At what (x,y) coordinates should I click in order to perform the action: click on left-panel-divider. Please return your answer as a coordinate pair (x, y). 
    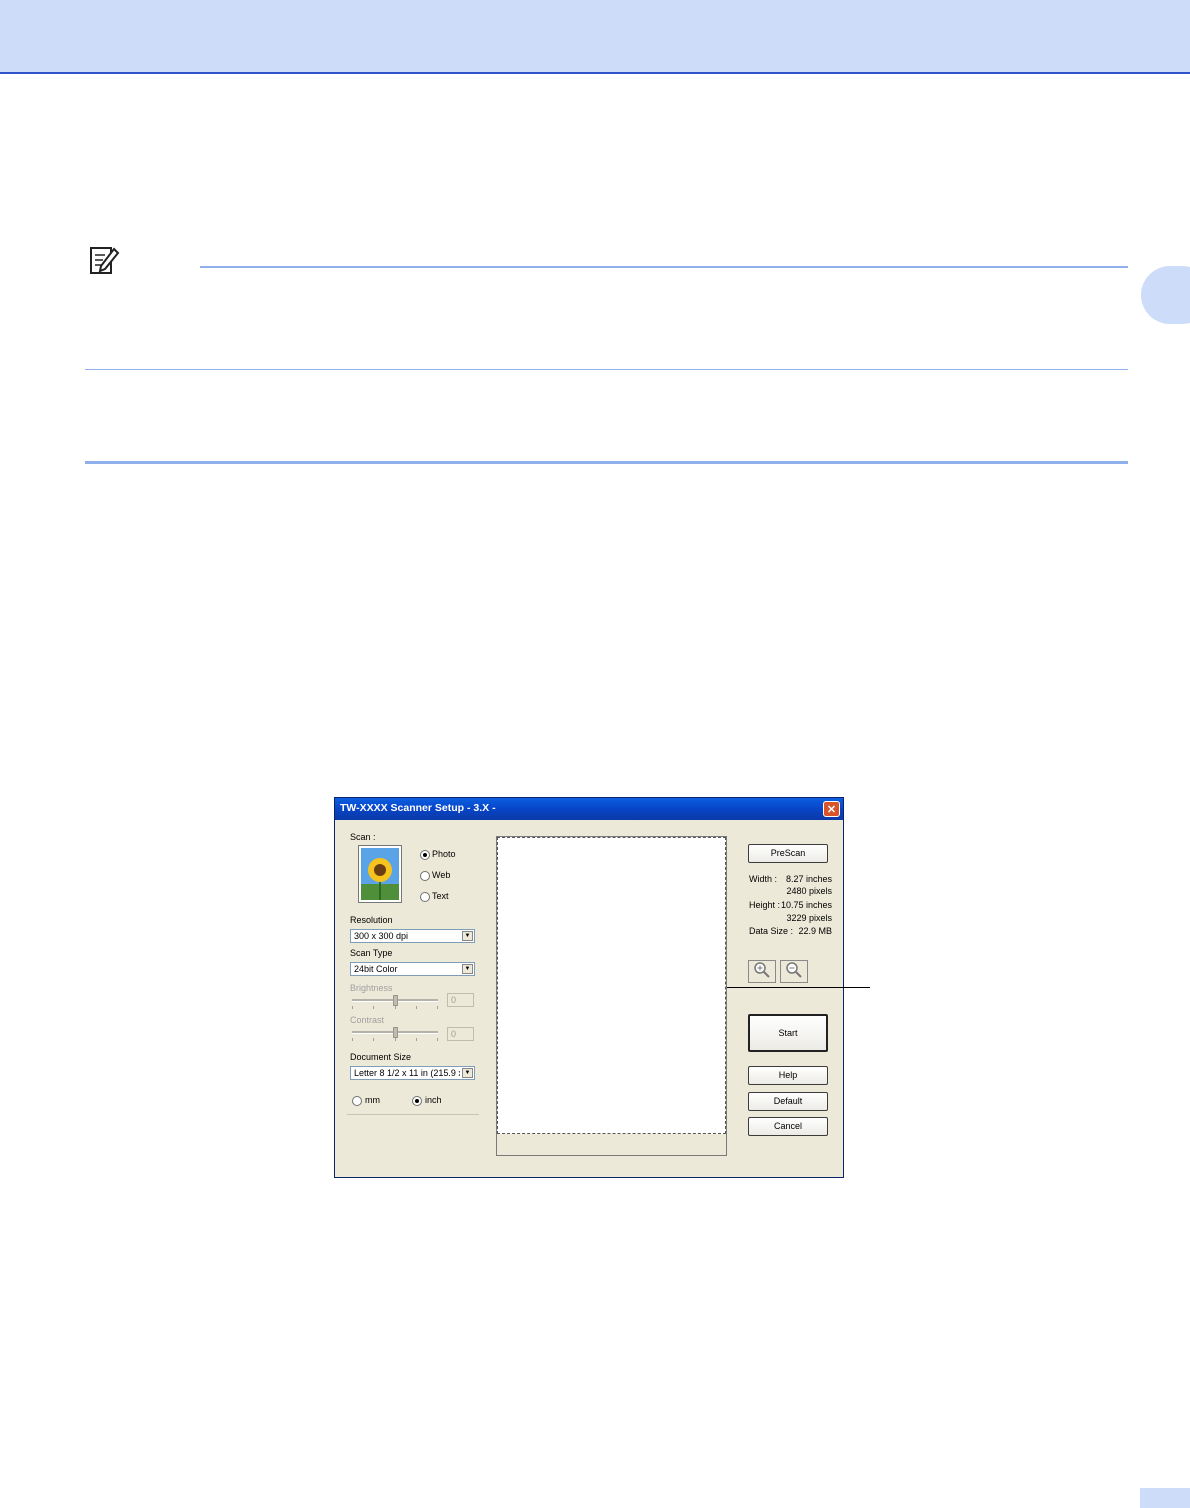
    Looking at the image, I should click on (413, 1114).